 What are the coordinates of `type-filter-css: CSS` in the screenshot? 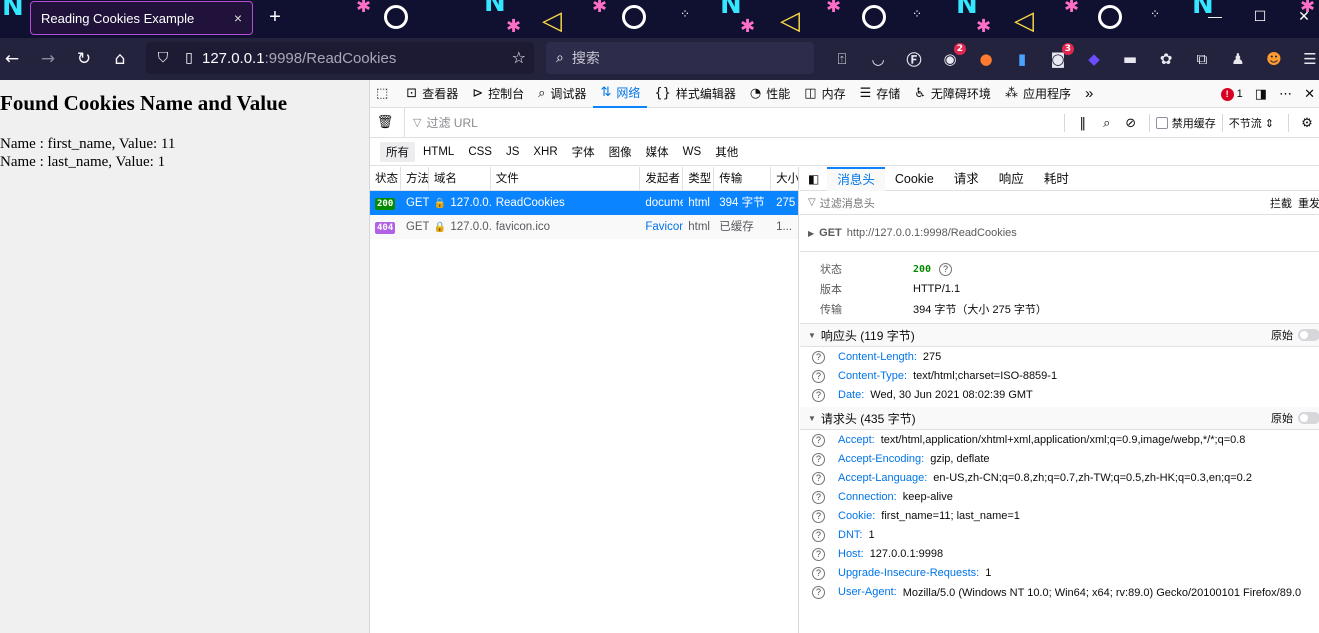 It's located at (480, 152).